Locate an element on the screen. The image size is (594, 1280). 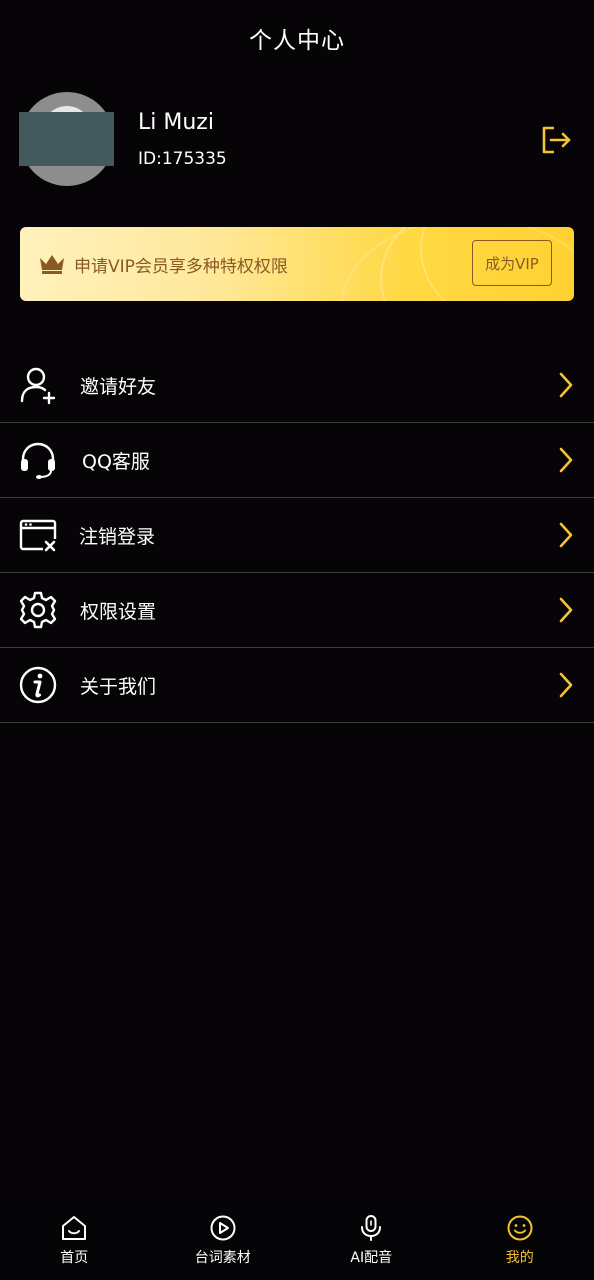
window-close-icon is located at coordinates (38, 535).